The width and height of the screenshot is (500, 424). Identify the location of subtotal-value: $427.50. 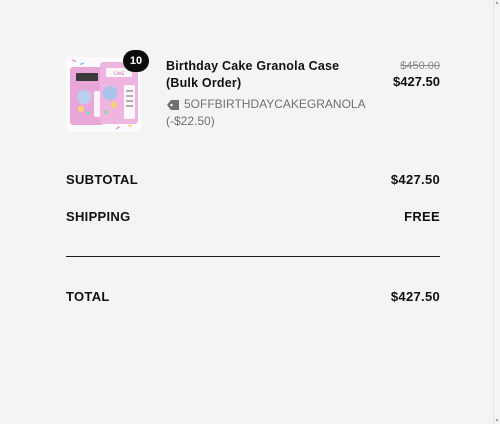
(415, 179).